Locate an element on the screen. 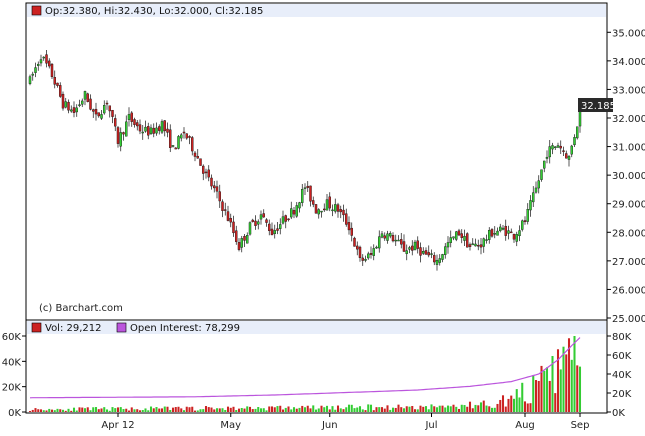 Image resolution: width=645 pixels, height=436 pixels. volume-right-tick-label: 80K is located at coordinates (622, 337).